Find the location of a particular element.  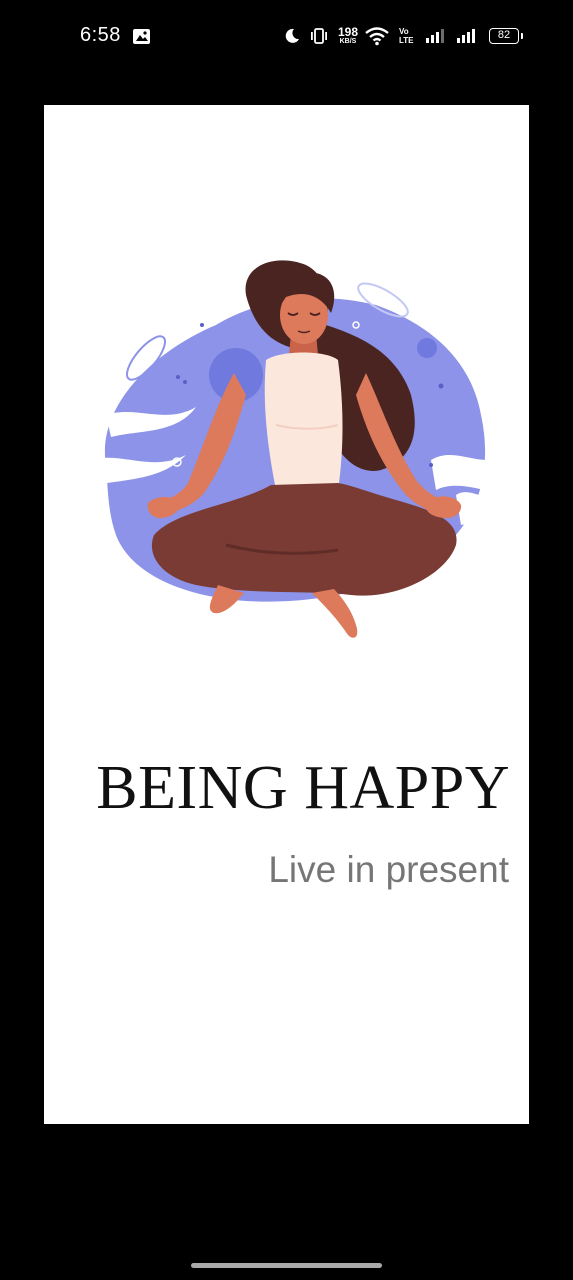

moon-icon is located at coordinates (292, 38).